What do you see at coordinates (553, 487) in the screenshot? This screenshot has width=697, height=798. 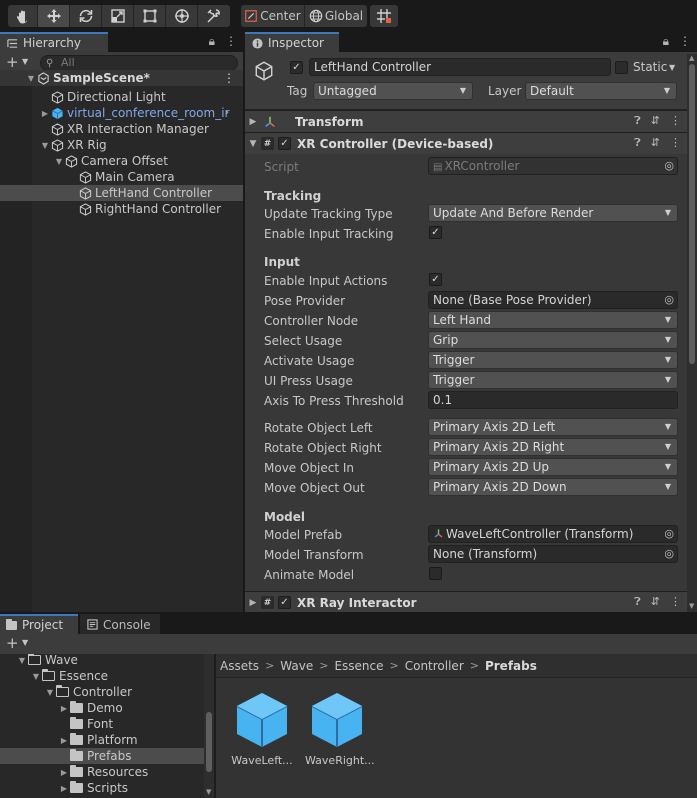 I see `move-out-dropdown: Primary Axis 2D Down` at bounding box center [553, 487].